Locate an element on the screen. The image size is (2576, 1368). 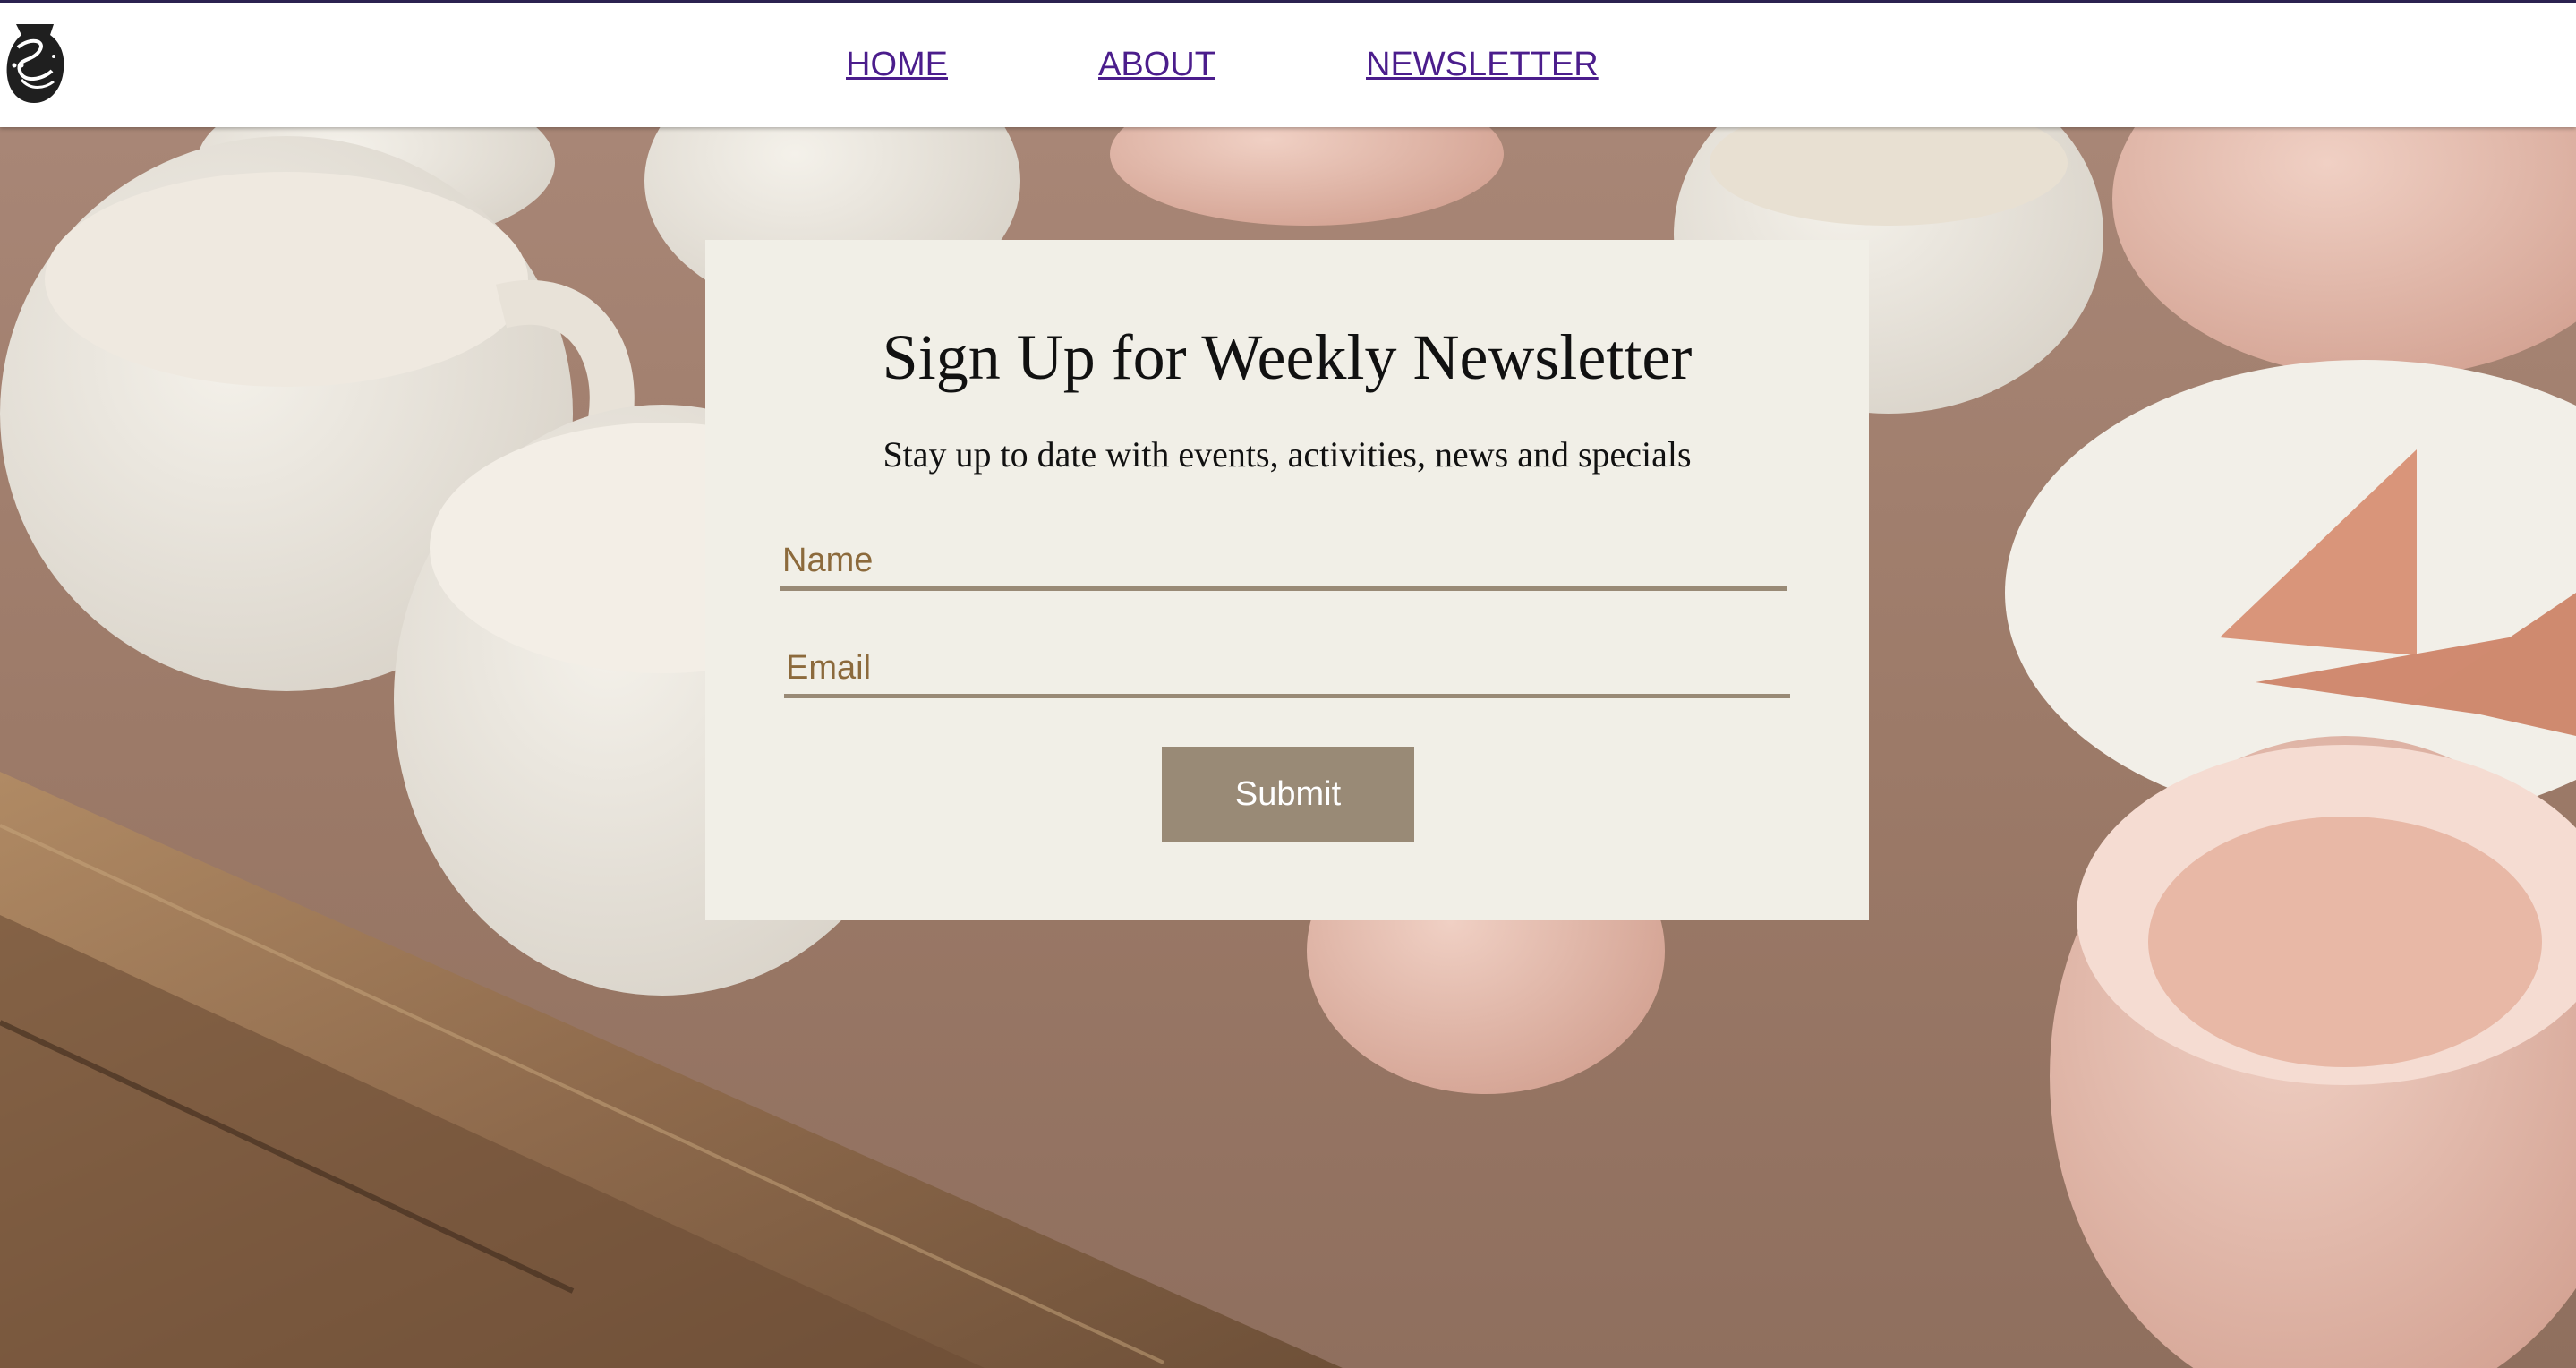
nav-home-link: HOME is located at coordinates (897, 65).